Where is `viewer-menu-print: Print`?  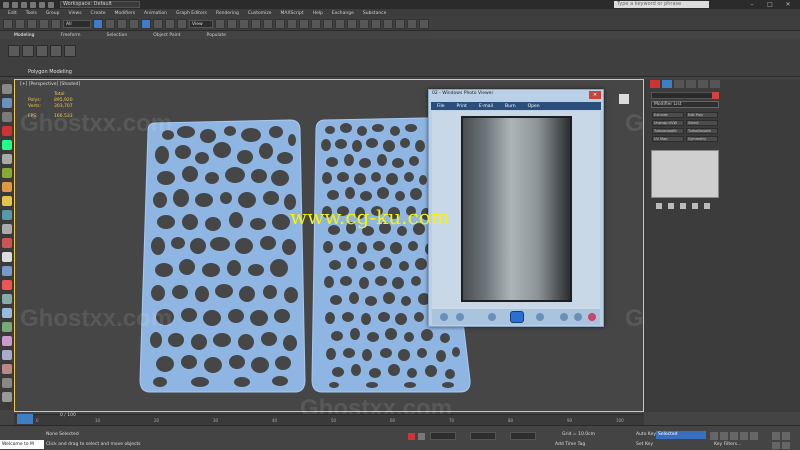 viewer-menu-print: Print is located at coordinates (462, 106).